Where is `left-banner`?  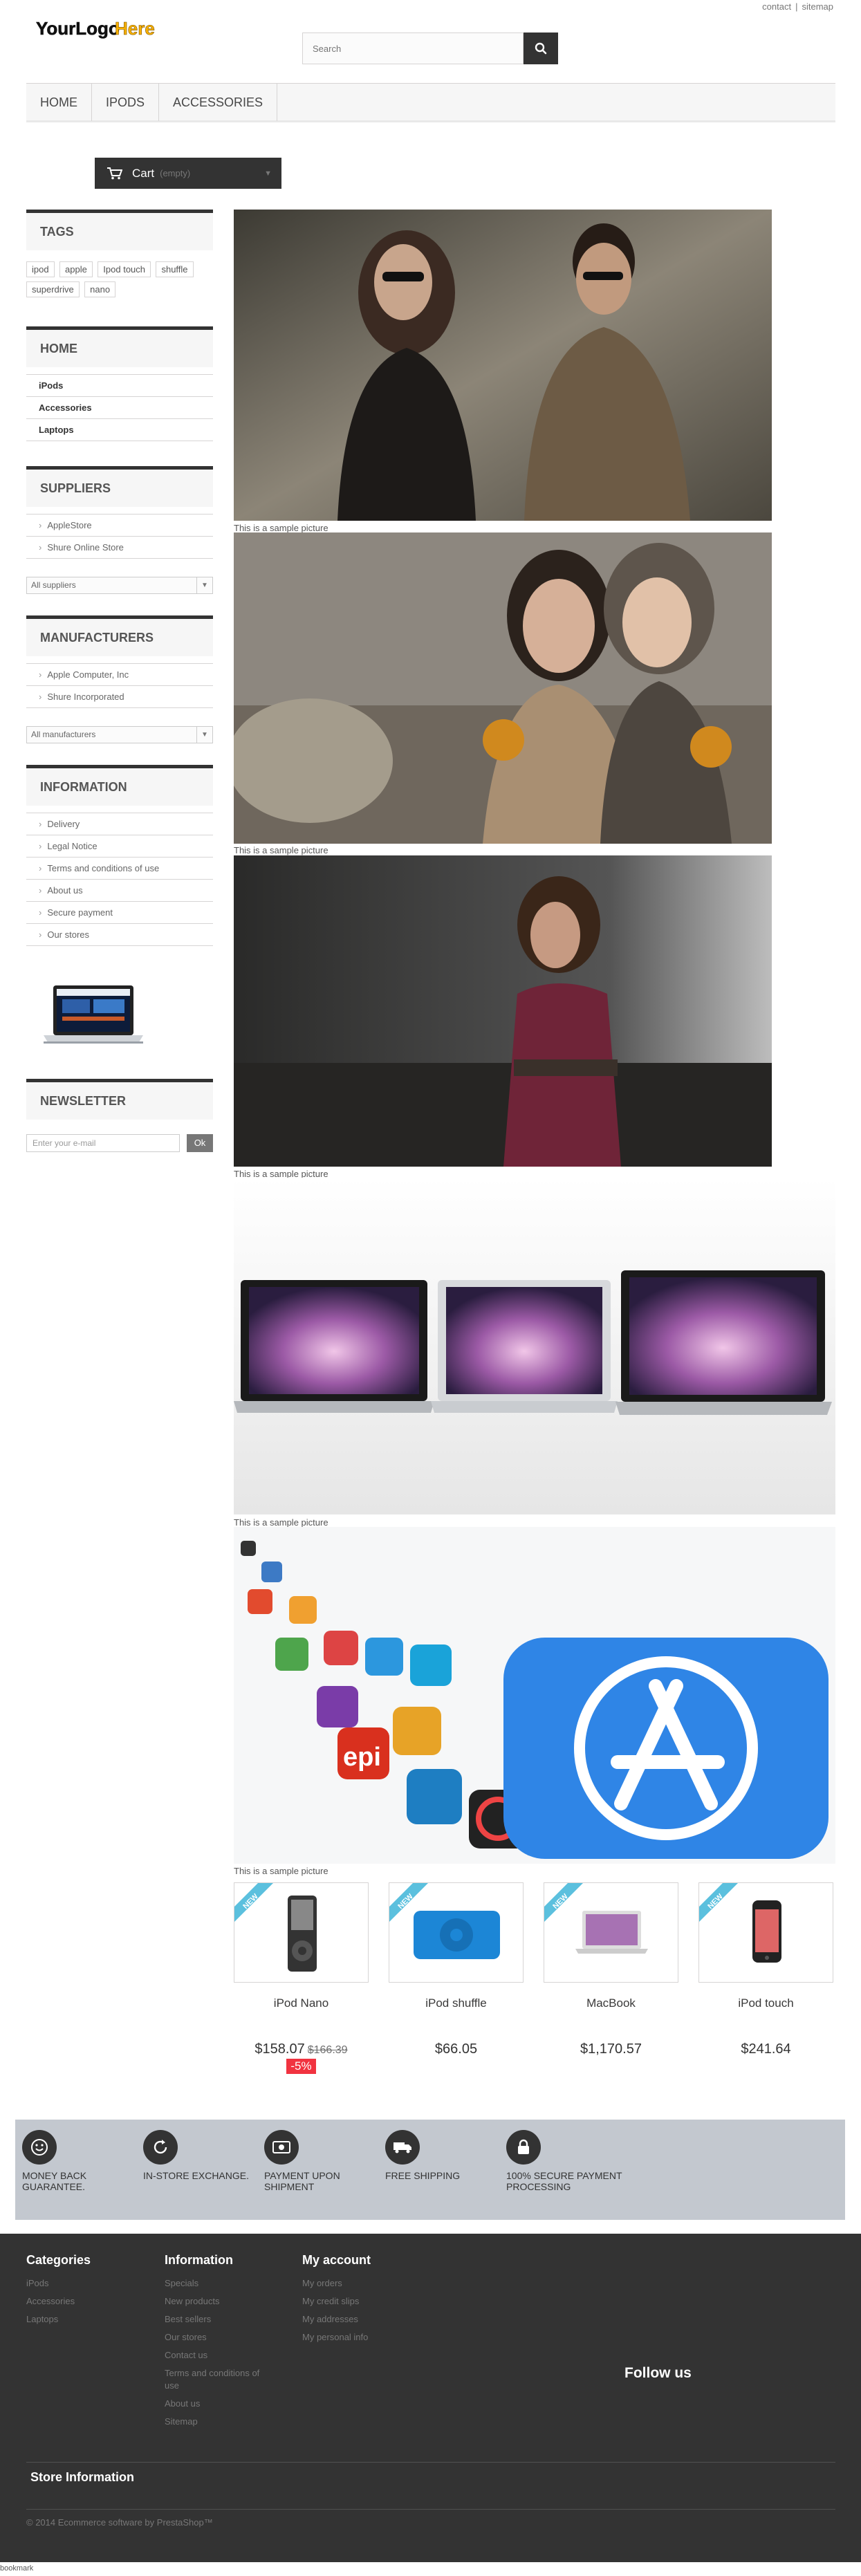 left-banner is located at coordinates (94, 1015).